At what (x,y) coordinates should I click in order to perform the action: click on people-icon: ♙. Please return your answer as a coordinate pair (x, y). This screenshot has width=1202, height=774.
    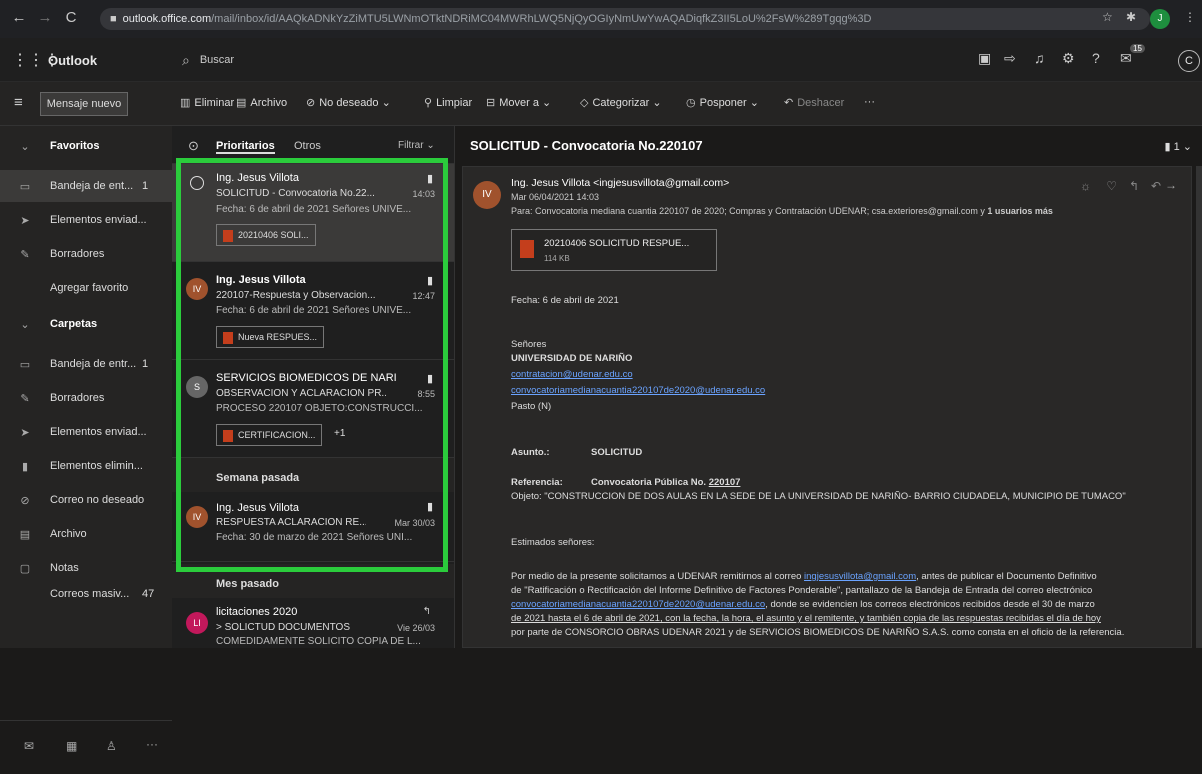
    Looking at the image, I should click on (111, 746).